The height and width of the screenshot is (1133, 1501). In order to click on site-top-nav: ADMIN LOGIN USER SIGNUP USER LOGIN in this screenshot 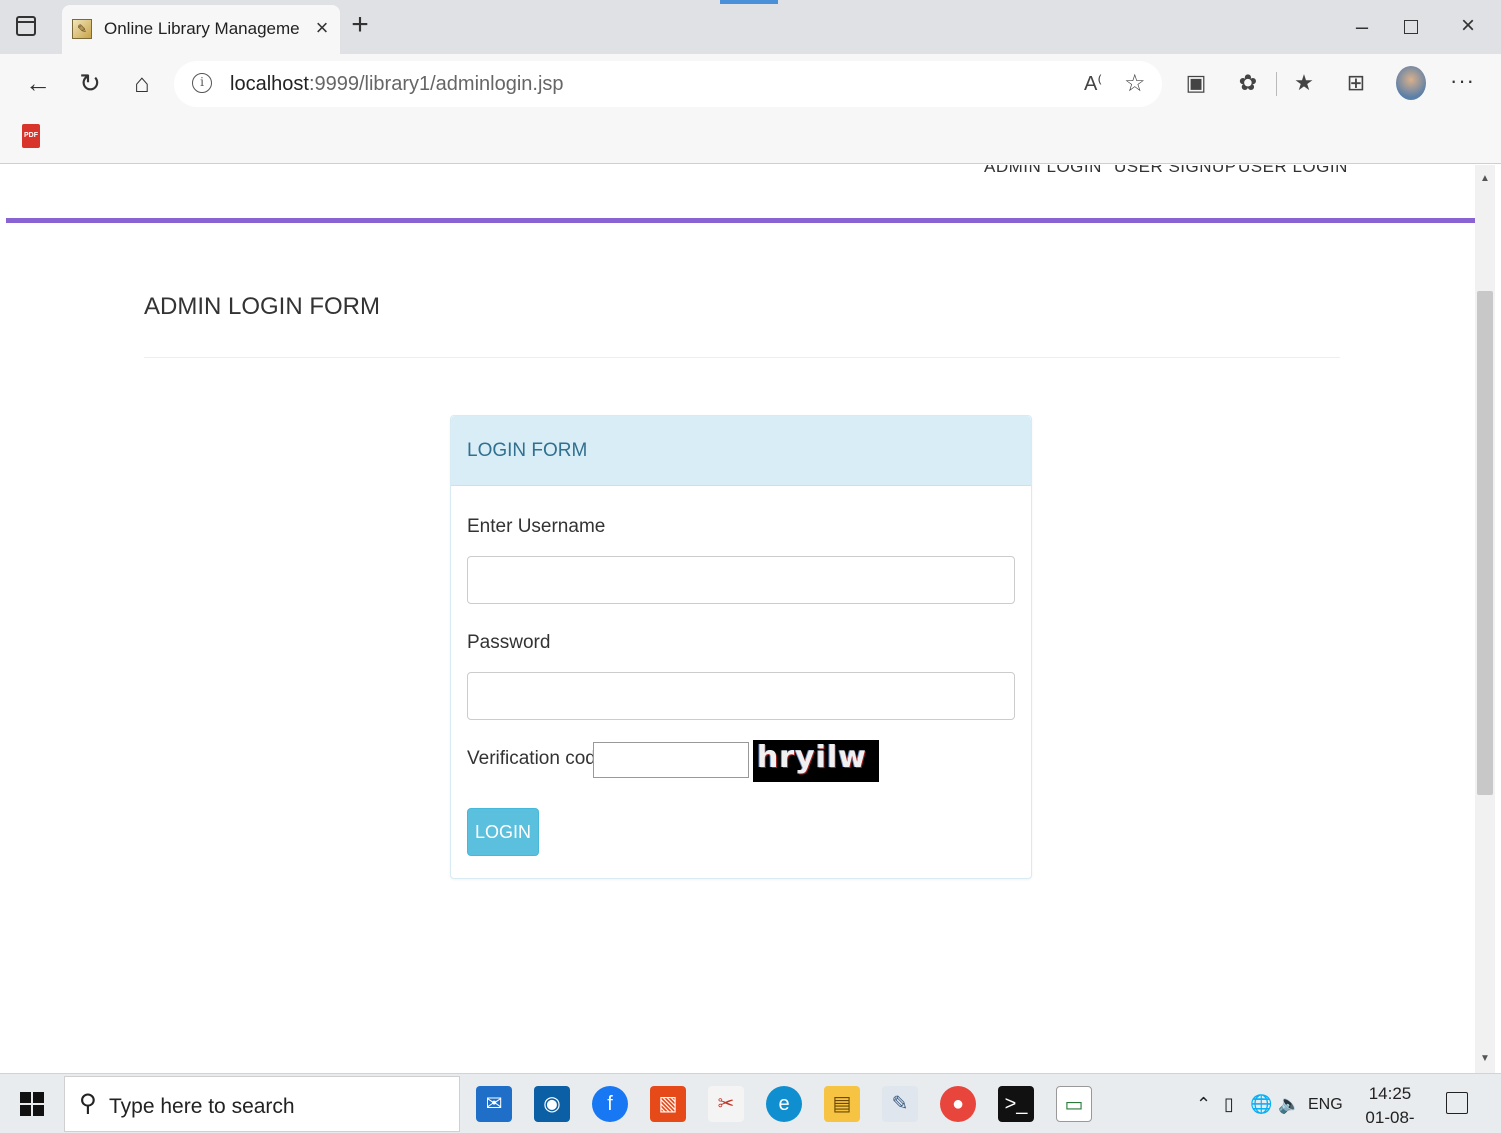, I will do `click(740, 194)`.